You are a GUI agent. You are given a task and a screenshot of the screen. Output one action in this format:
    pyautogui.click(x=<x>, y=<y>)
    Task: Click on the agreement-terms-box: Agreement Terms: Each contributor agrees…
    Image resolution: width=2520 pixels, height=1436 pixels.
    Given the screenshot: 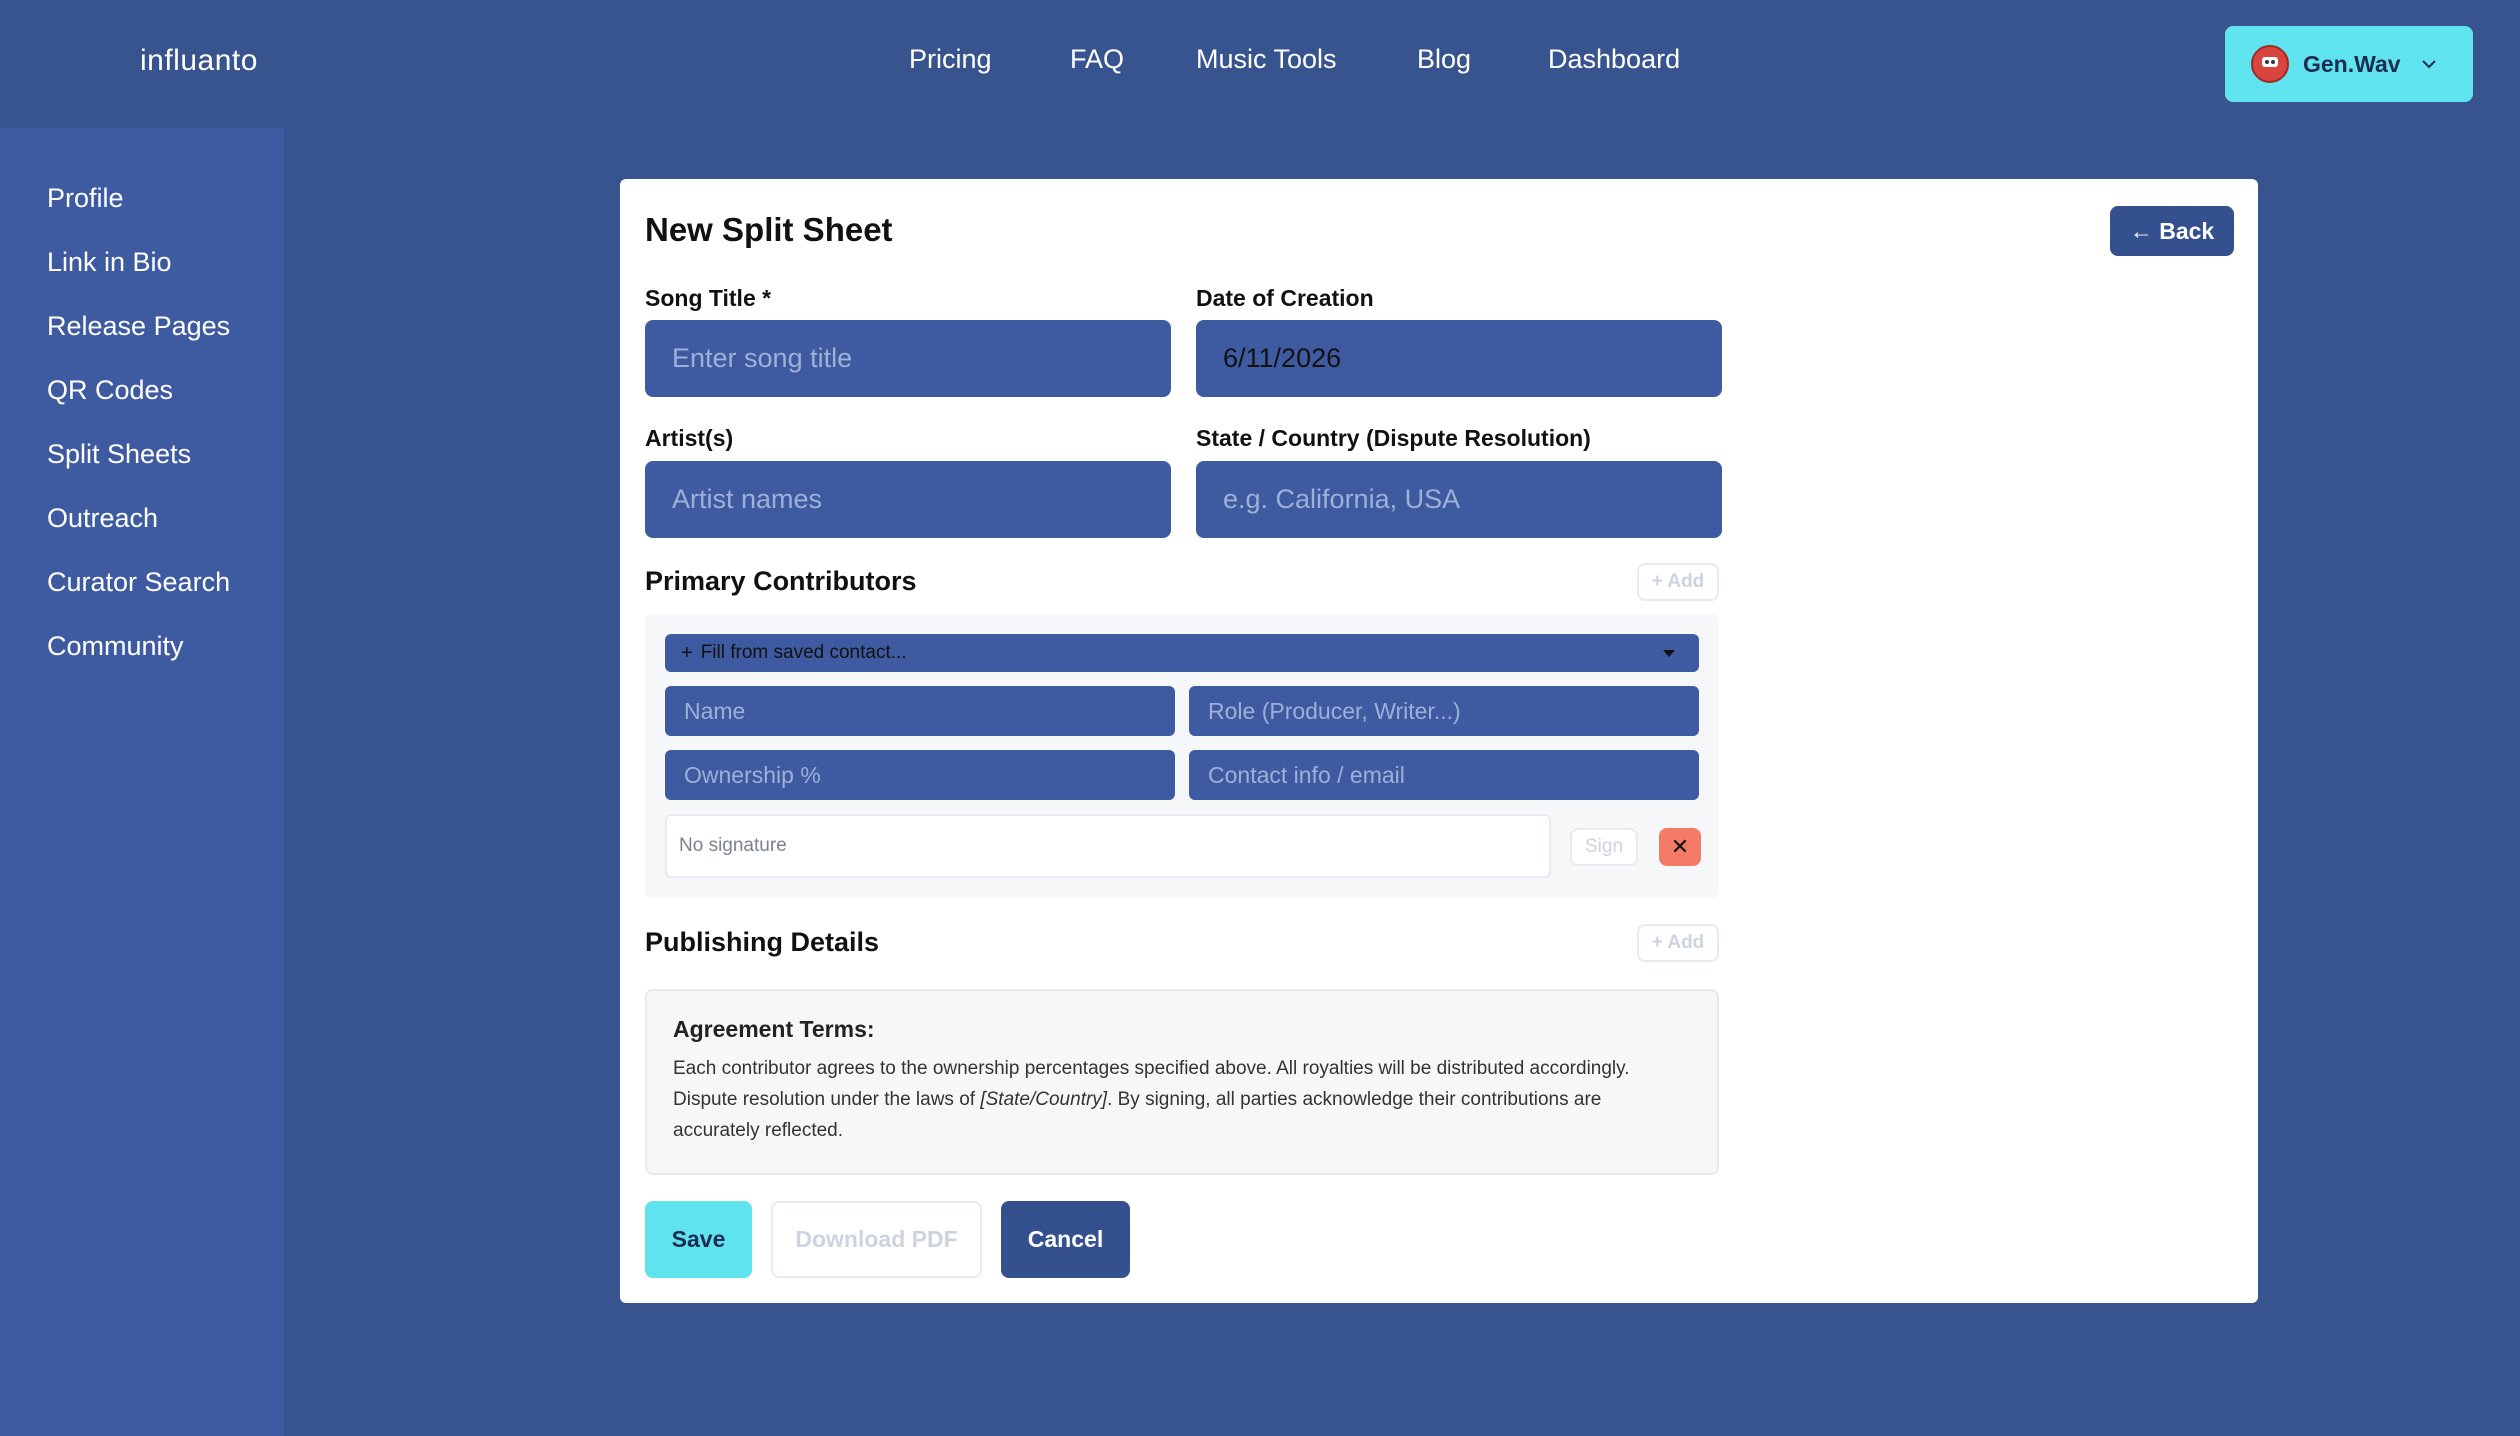 What is the action you would take?
    pyautogui.click(x=1182, y=1082)
    